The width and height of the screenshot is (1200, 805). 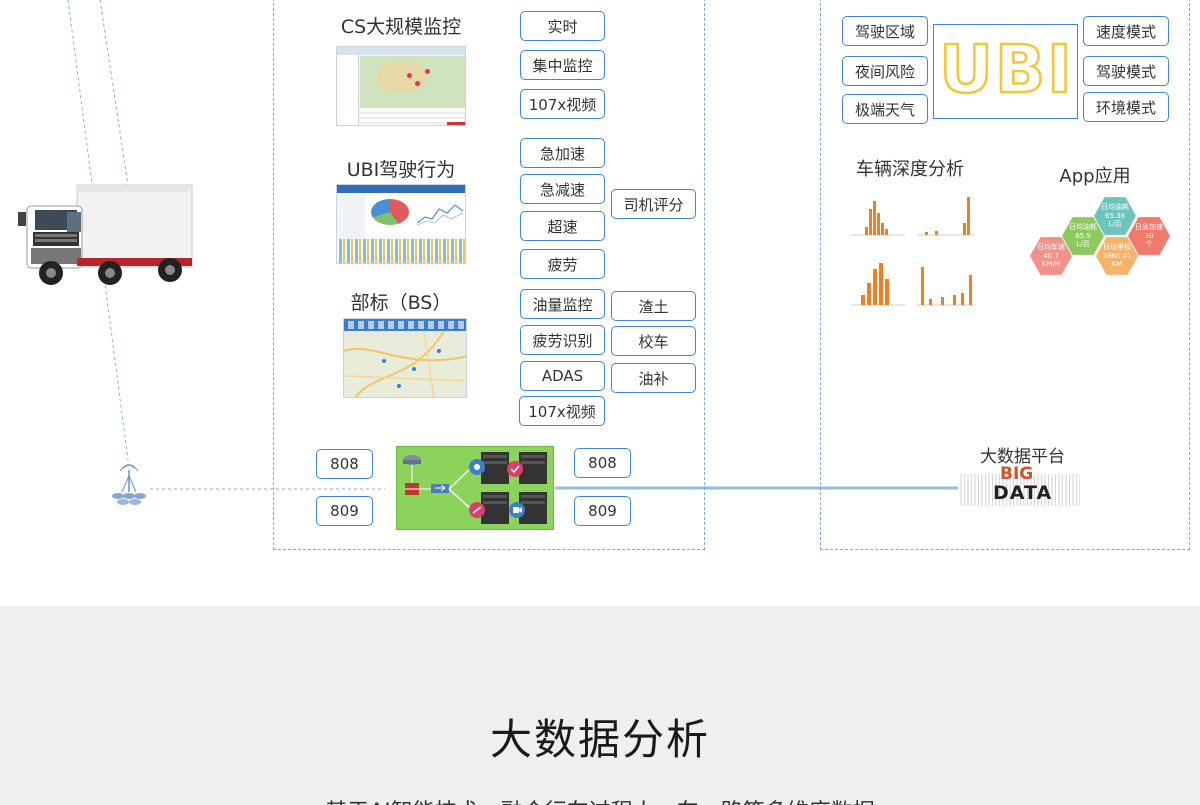 What do you see at coordinates (1126, 31) in the screenshot?
I see `tag-speed-mode: 速度模式` at bounding box center [1126, 31].